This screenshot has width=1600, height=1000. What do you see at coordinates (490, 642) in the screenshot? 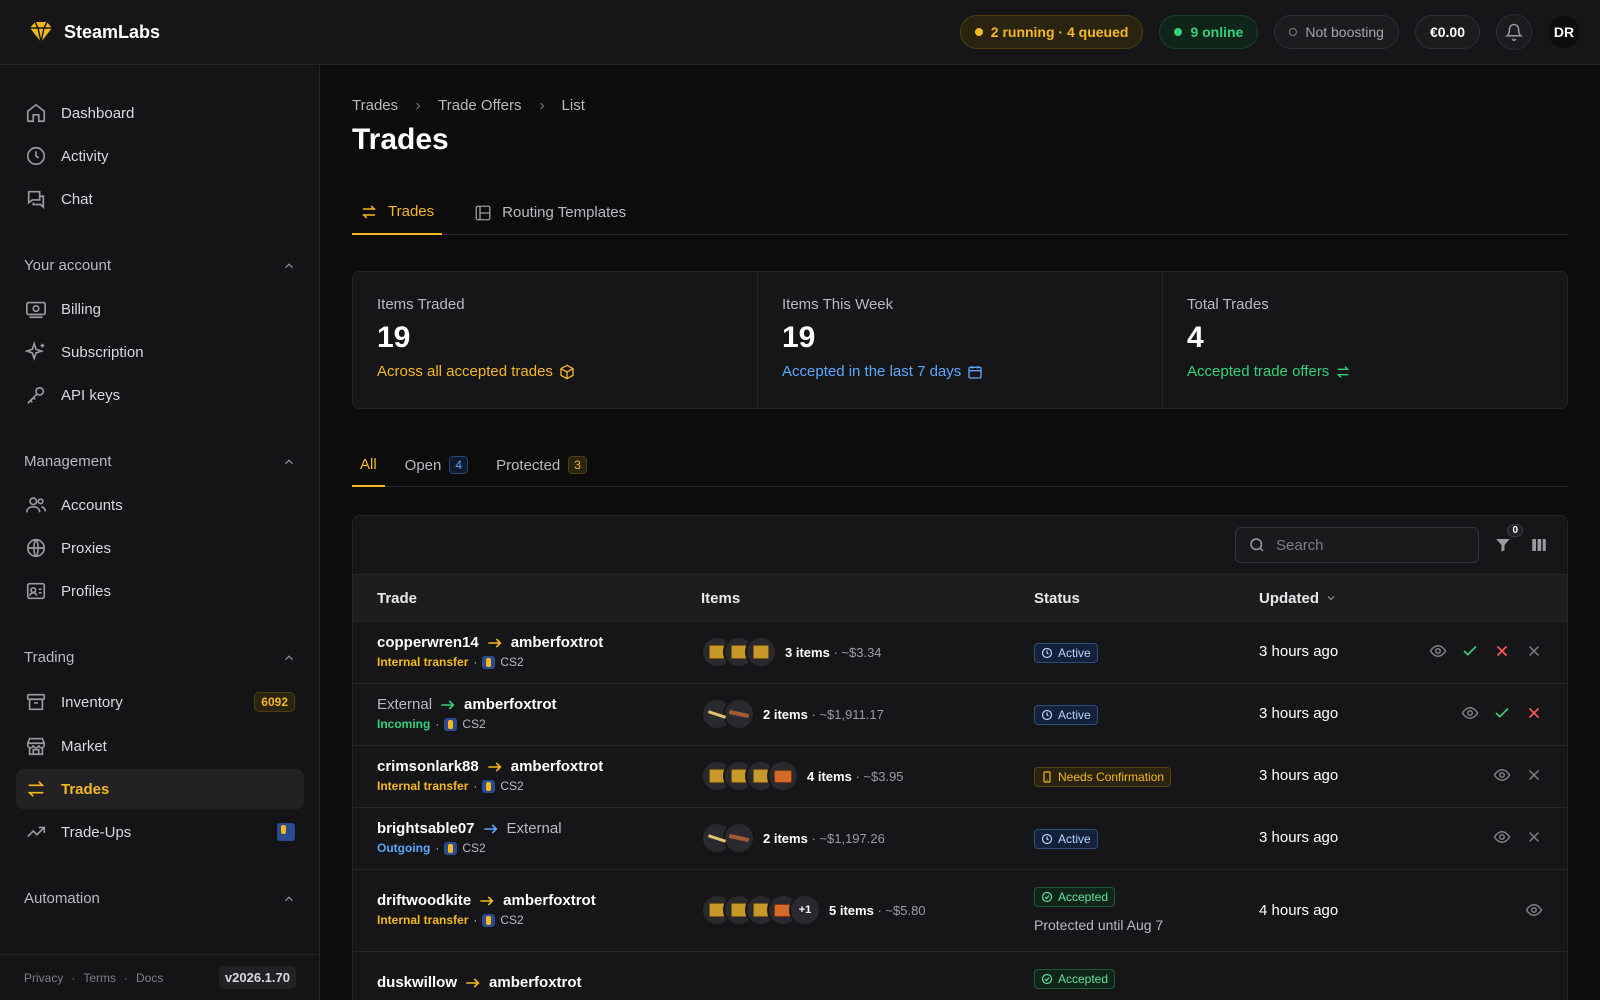
I see `trade-parties: copperwren14 amberfoxtrot` at bounding box center [490, 642].